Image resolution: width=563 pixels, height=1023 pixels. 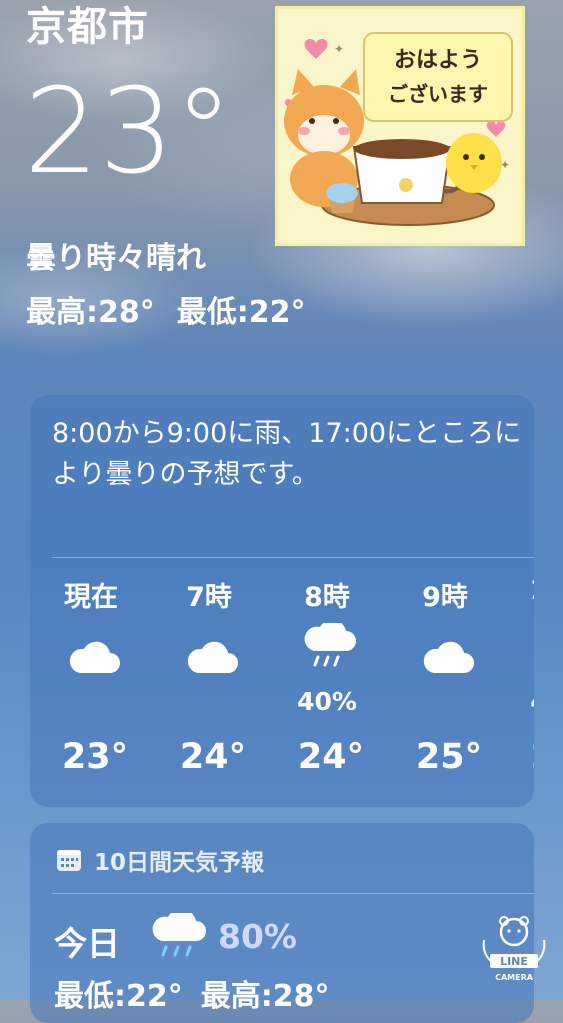 What do you see at coordinates (129, 131) in the screenshot?
I see `current-temperature: 23°` at bounding box center [129, 131].